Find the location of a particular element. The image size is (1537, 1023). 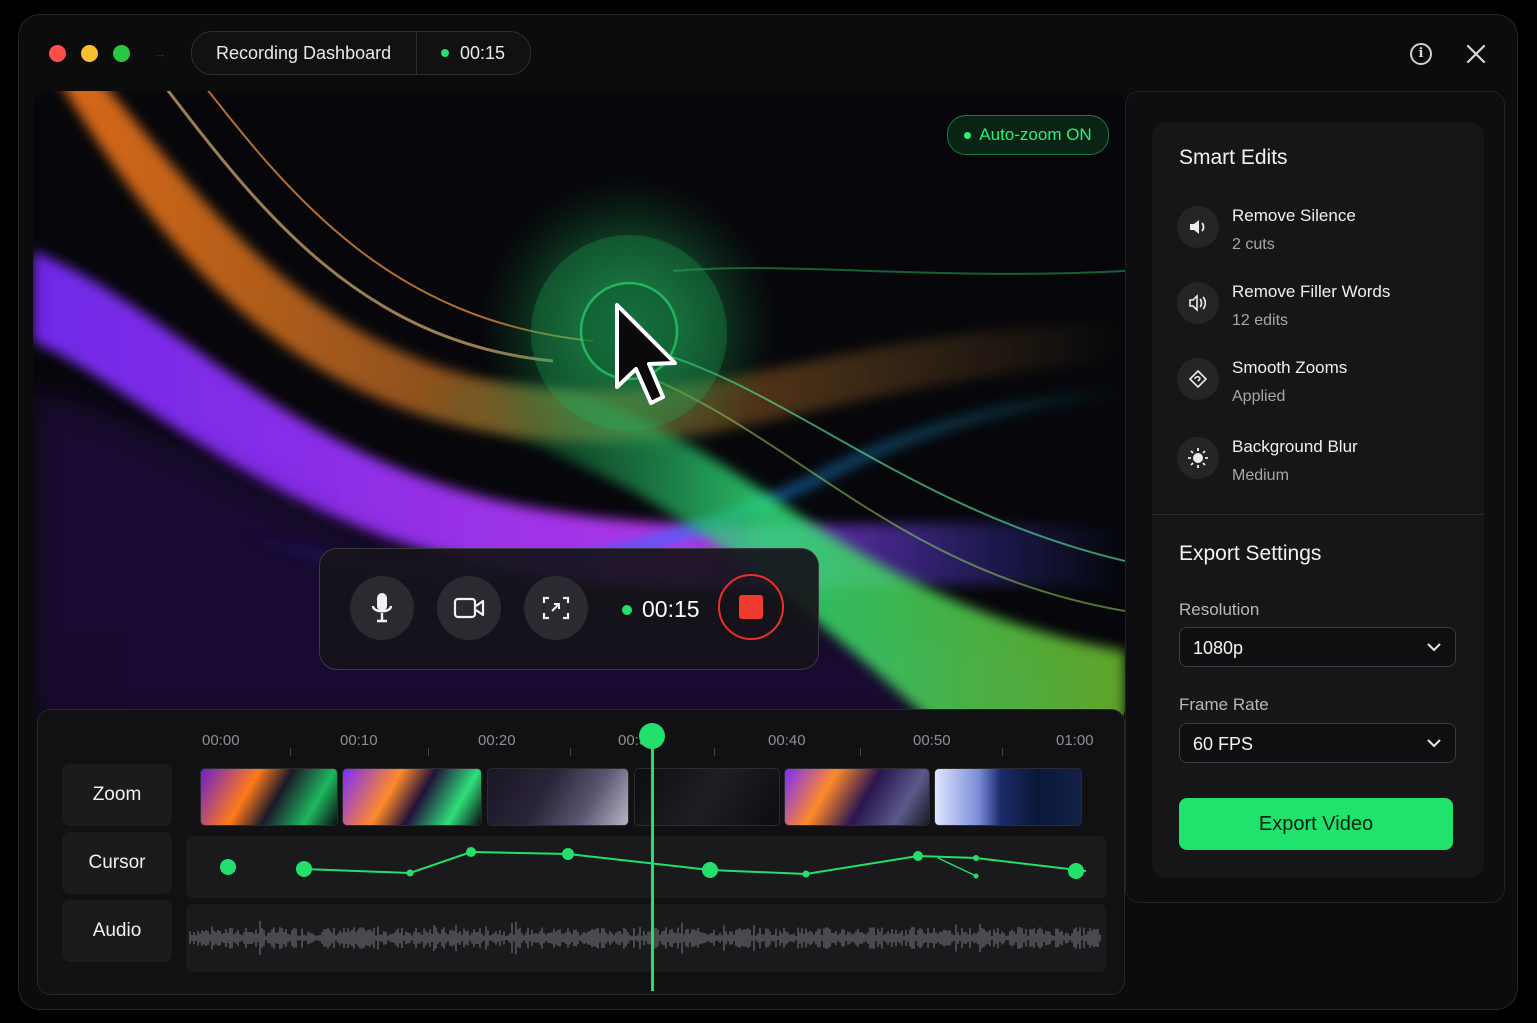

edit-remove-silence: Remove Silence 2 cuts is located at coordinates (1327, 236).